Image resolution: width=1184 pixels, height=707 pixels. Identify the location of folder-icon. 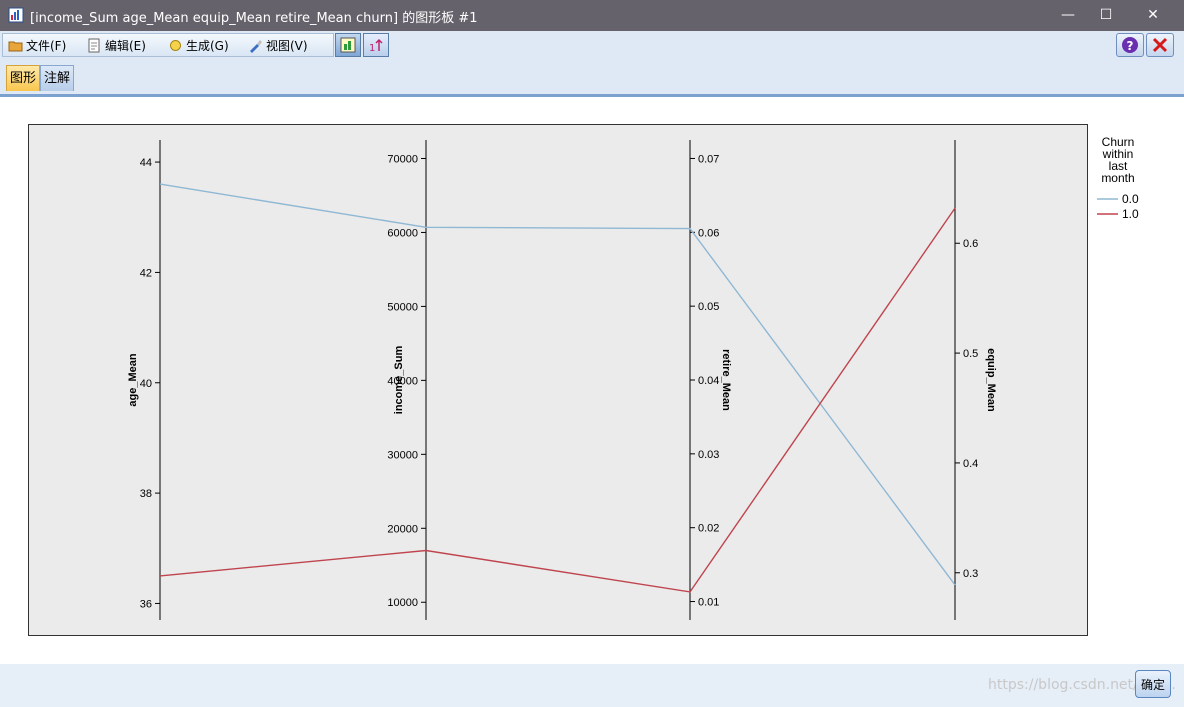
(15, 46).